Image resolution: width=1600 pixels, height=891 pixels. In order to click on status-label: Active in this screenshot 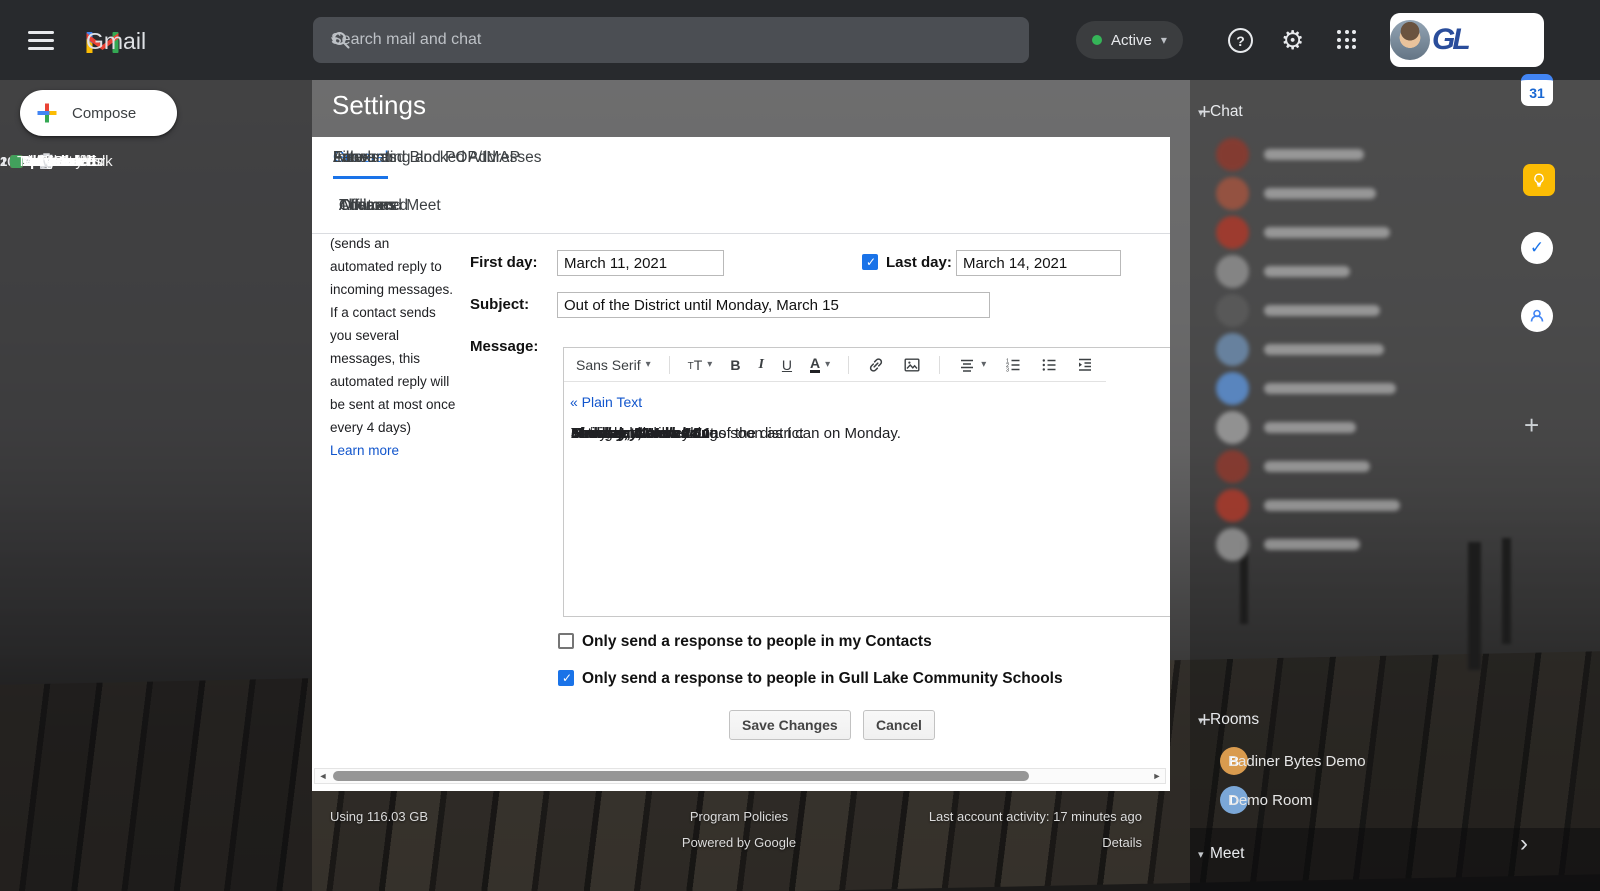, I will do `click(1131, 40)`.